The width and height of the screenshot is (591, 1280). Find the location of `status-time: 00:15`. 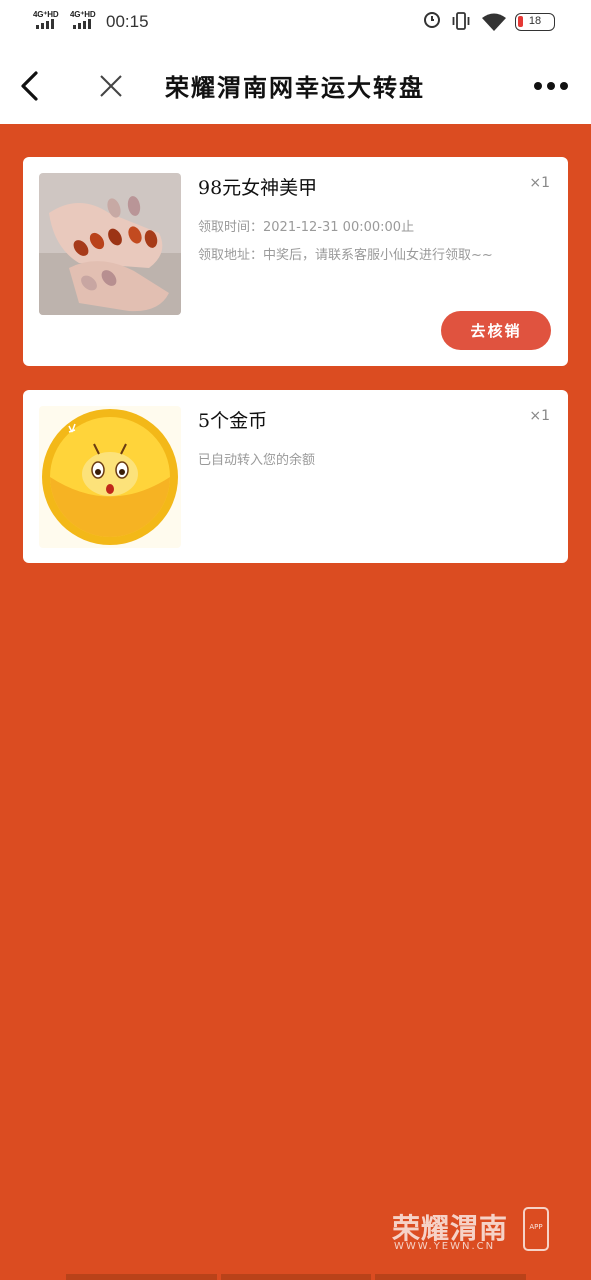

status-time: 00:15 is located at coordinates (127, 21).